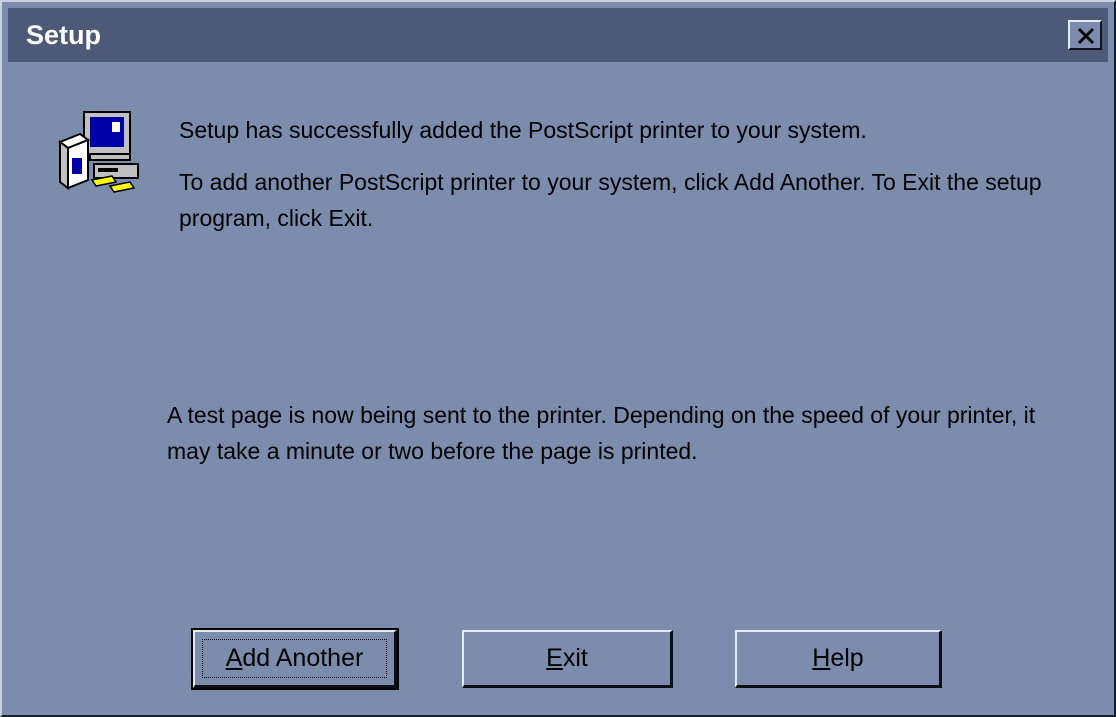 The image size is (1116, 717). I want to click on close-button, so click(1085, 35).